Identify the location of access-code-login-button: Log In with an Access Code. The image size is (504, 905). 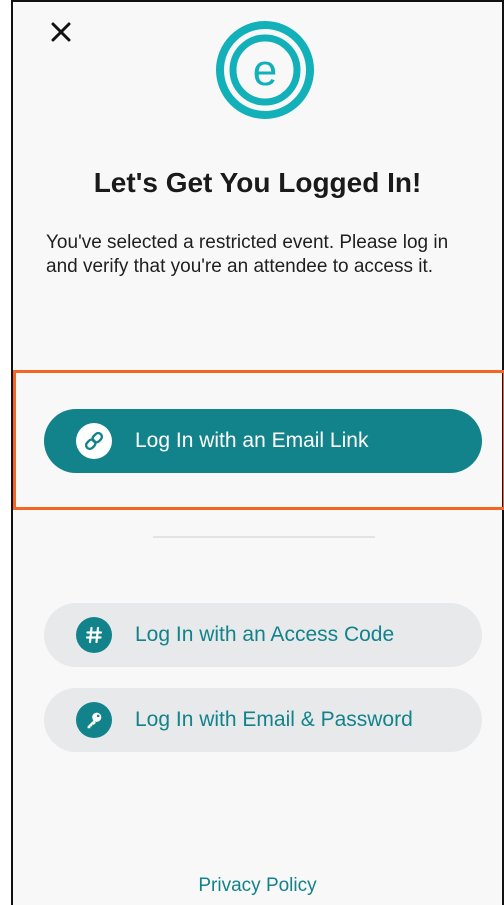
(263, 635).